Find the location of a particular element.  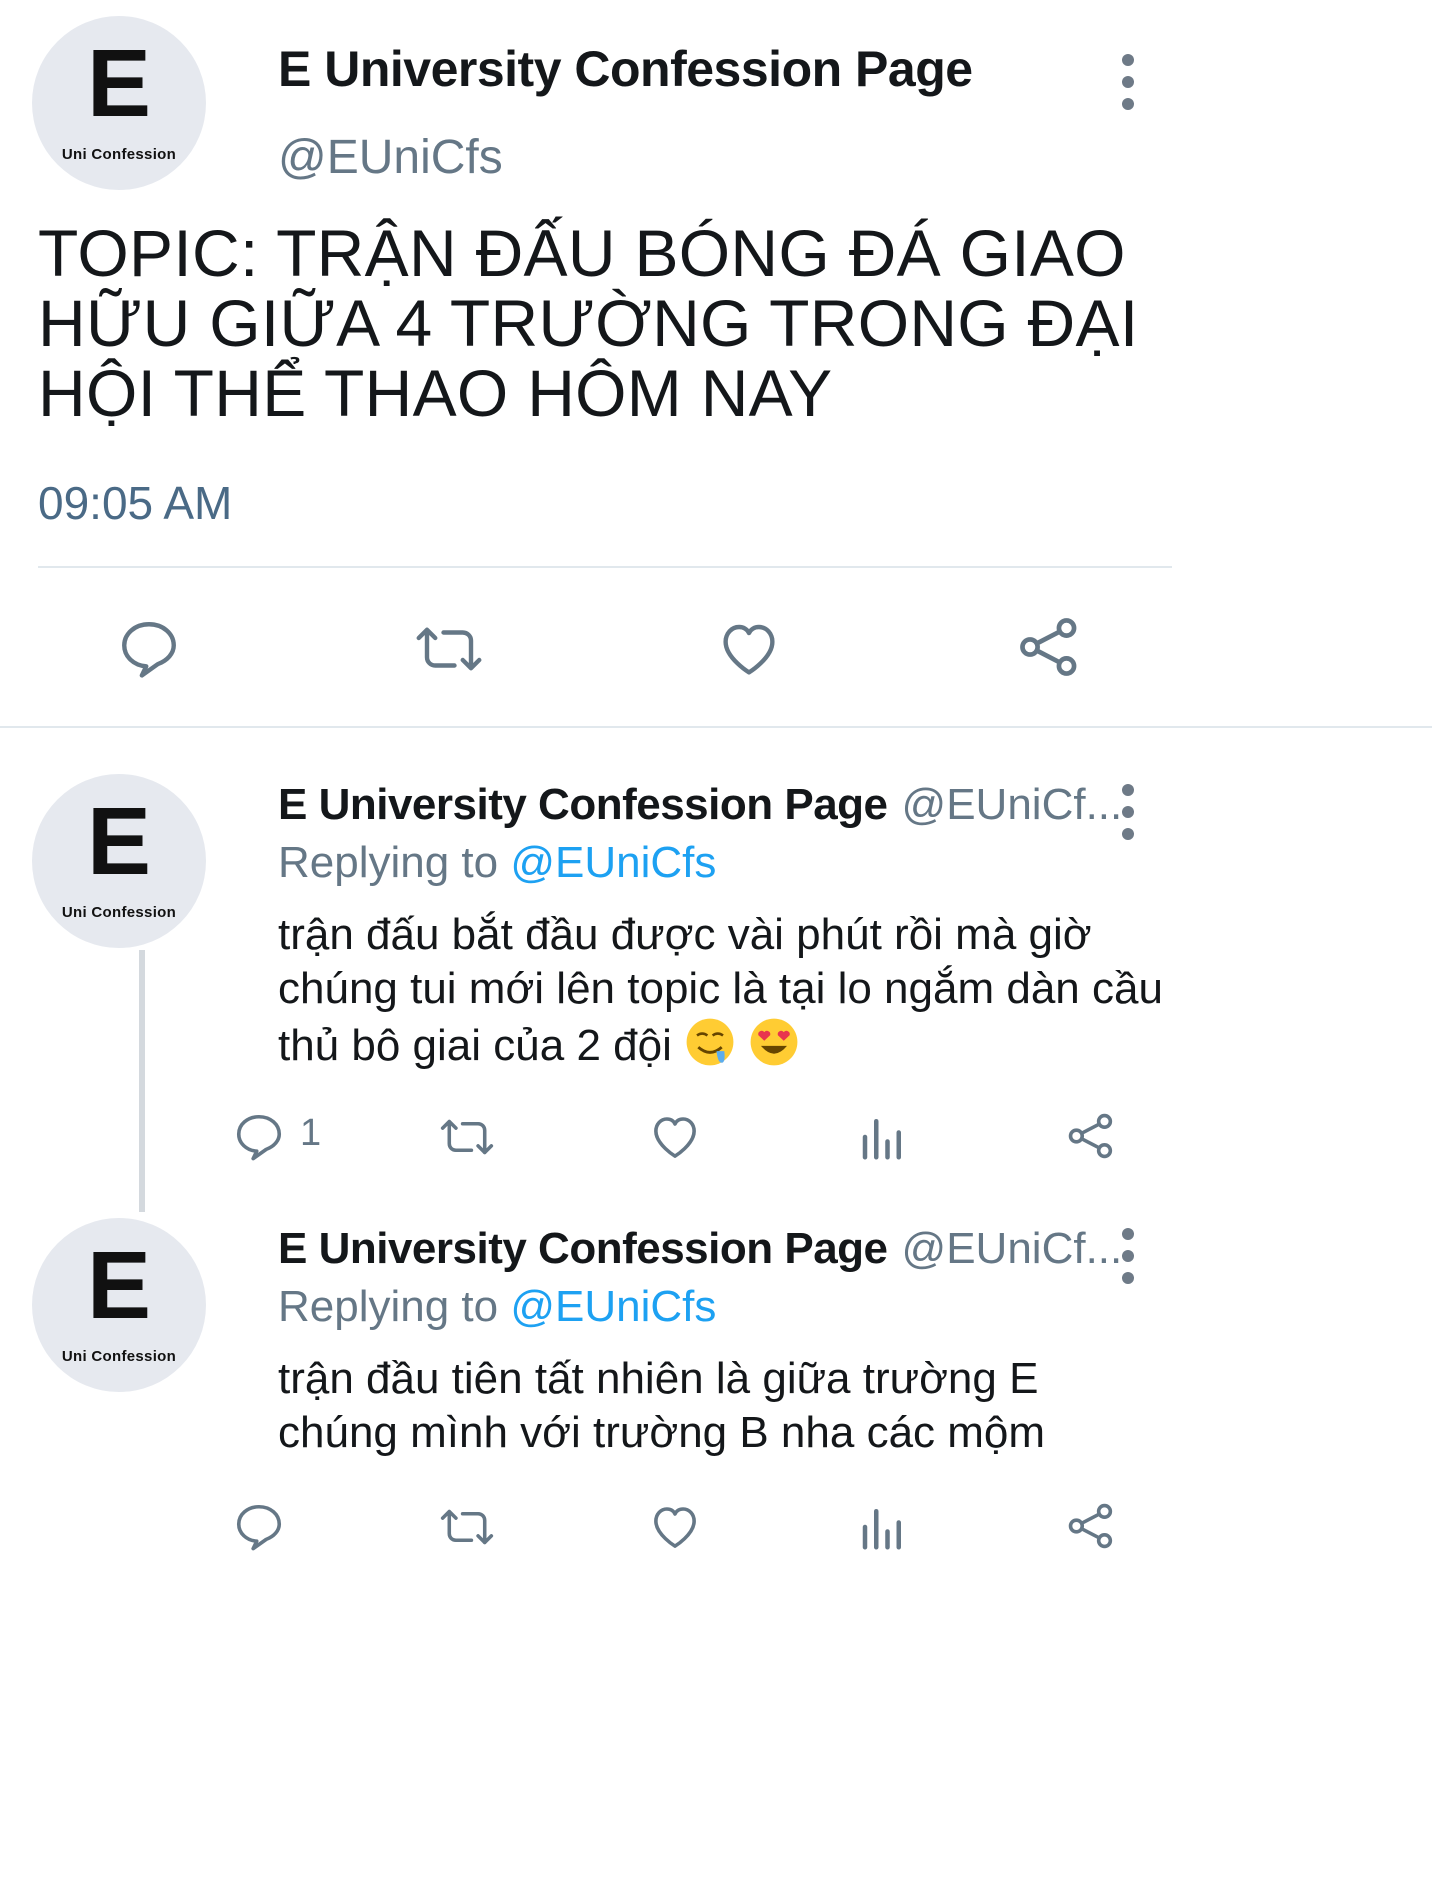

tweet-timestamp: 09:05 AM is located at coordinates (135, 503).